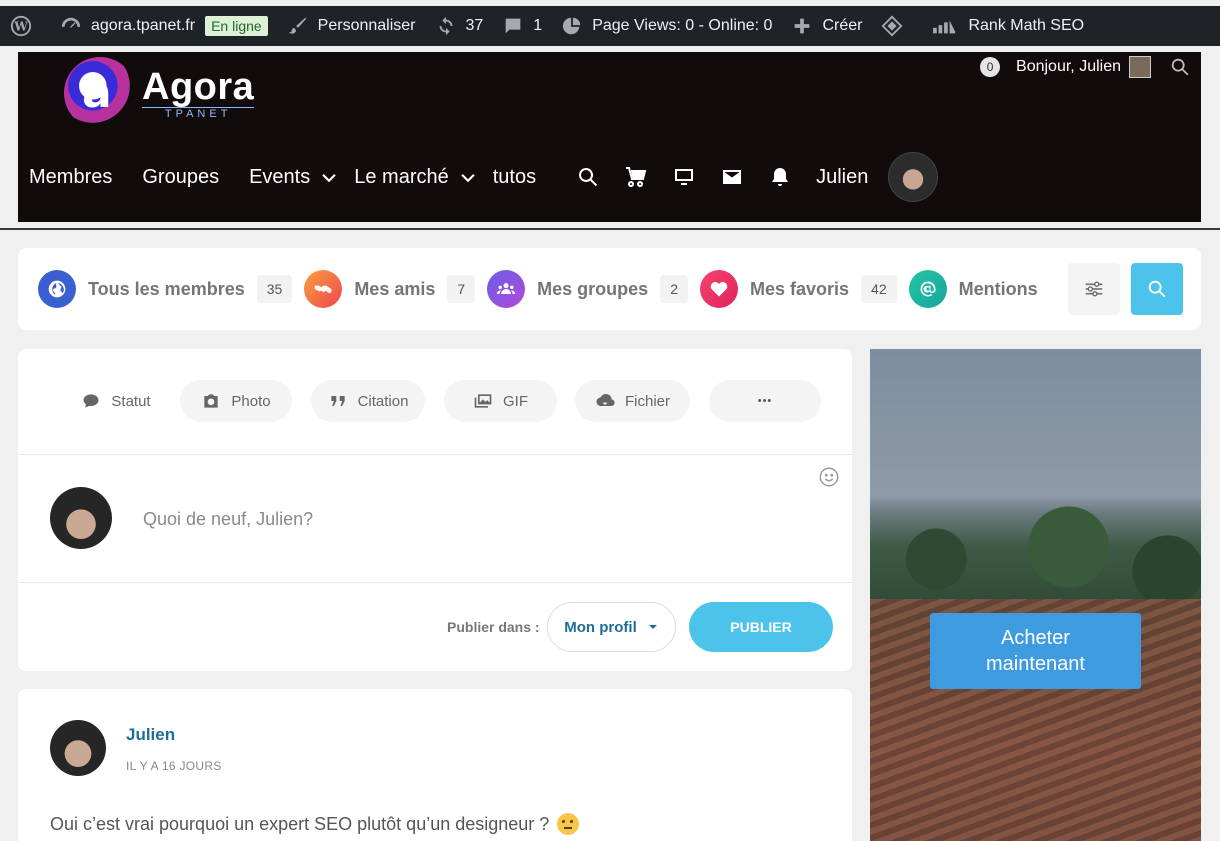 The image size is (1220, 841). What do you see at coordinates (395, 288) in the screenshot?
I see `filter-label: Mes amis` at bounding box center [395, 288].